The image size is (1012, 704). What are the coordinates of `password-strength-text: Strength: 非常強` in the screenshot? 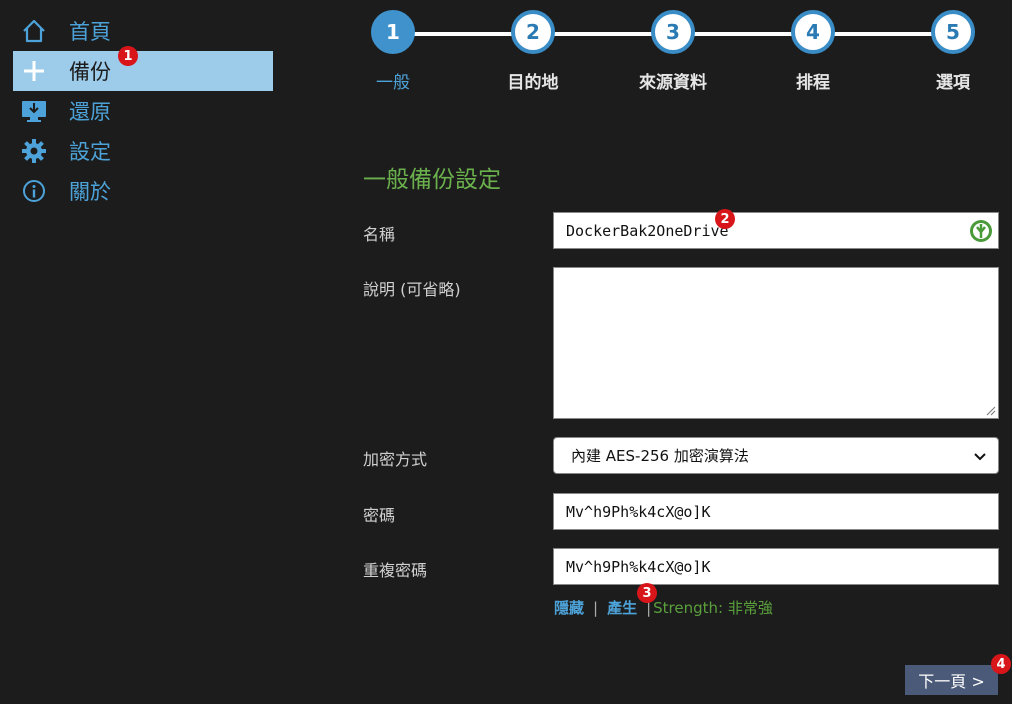 It's located at (713, 608).